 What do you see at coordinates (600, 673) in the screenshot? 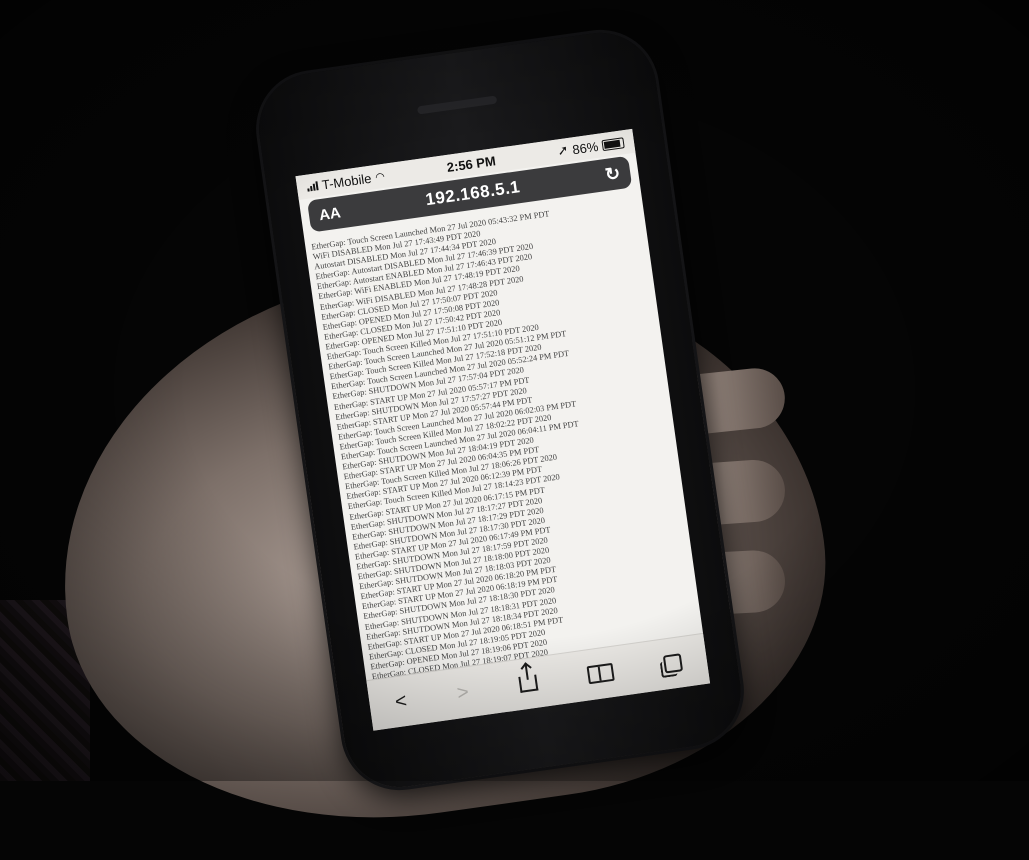
I see `bookmarks-icon` at bounding box center [600, 673].